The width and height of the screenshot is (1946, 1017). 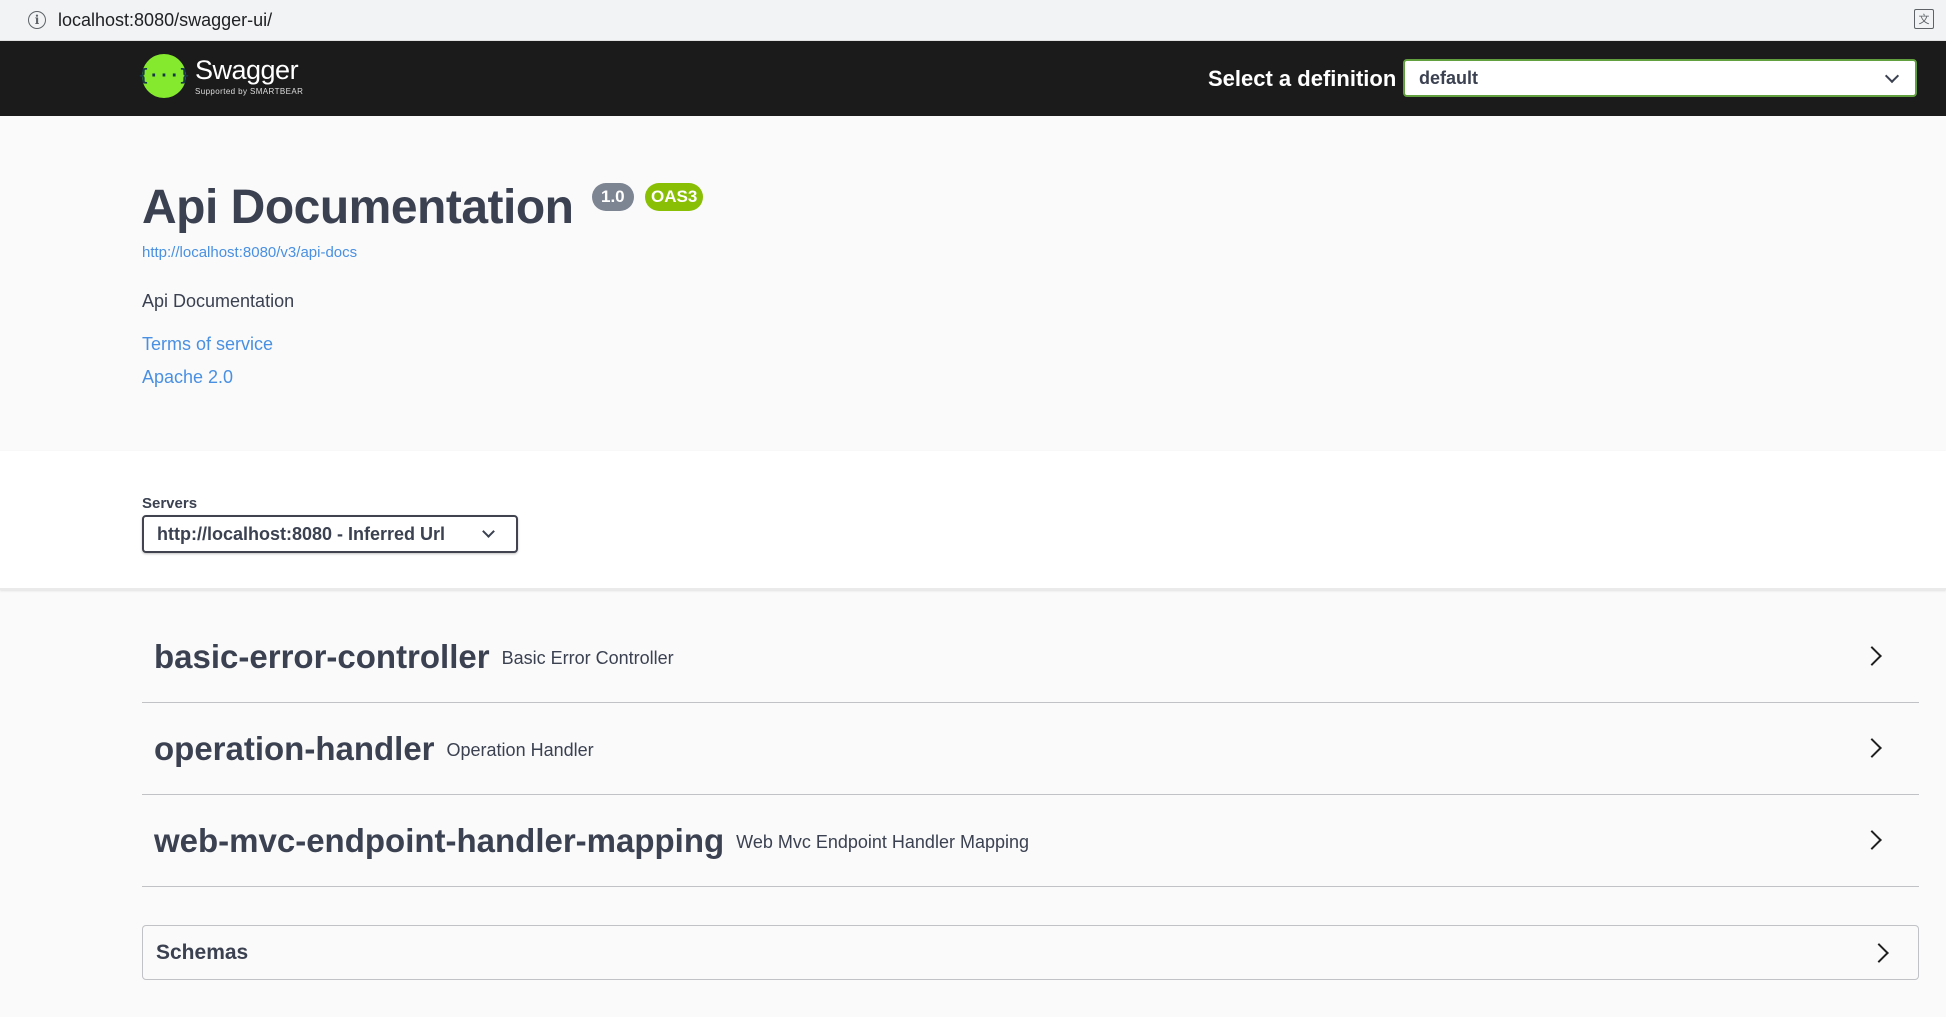 What do you see at coordinates (294, 748) in the screenshot?
I see `tag-name: operation-handler` at bounding box center [294, 748].